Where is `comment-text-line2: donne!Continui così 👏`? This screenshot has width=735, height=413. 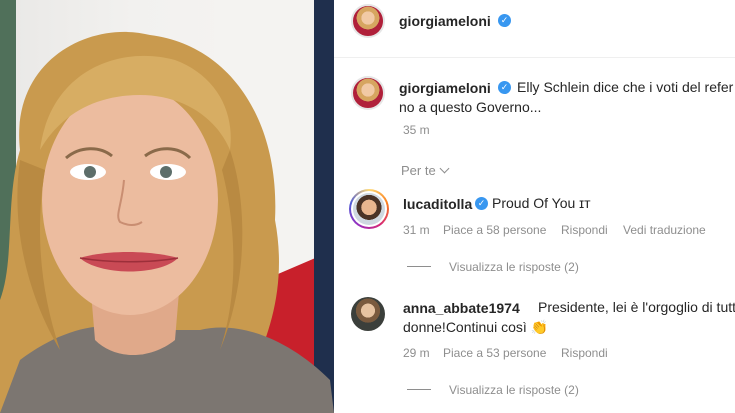
comment-text-line2: donne!Continui così 👏 is located at coordinates (476, 327).